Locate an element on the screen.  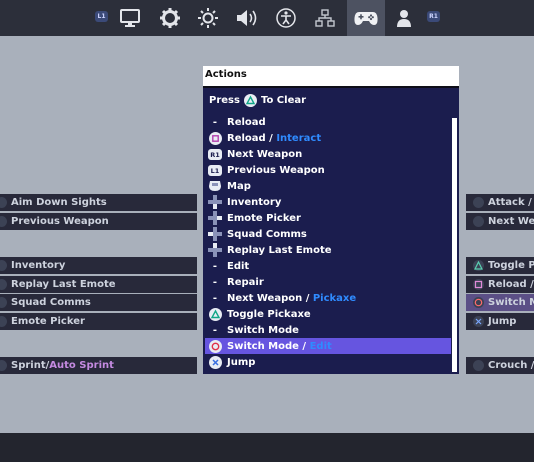
popup-header: Actions is located at coordinates (331, 77).